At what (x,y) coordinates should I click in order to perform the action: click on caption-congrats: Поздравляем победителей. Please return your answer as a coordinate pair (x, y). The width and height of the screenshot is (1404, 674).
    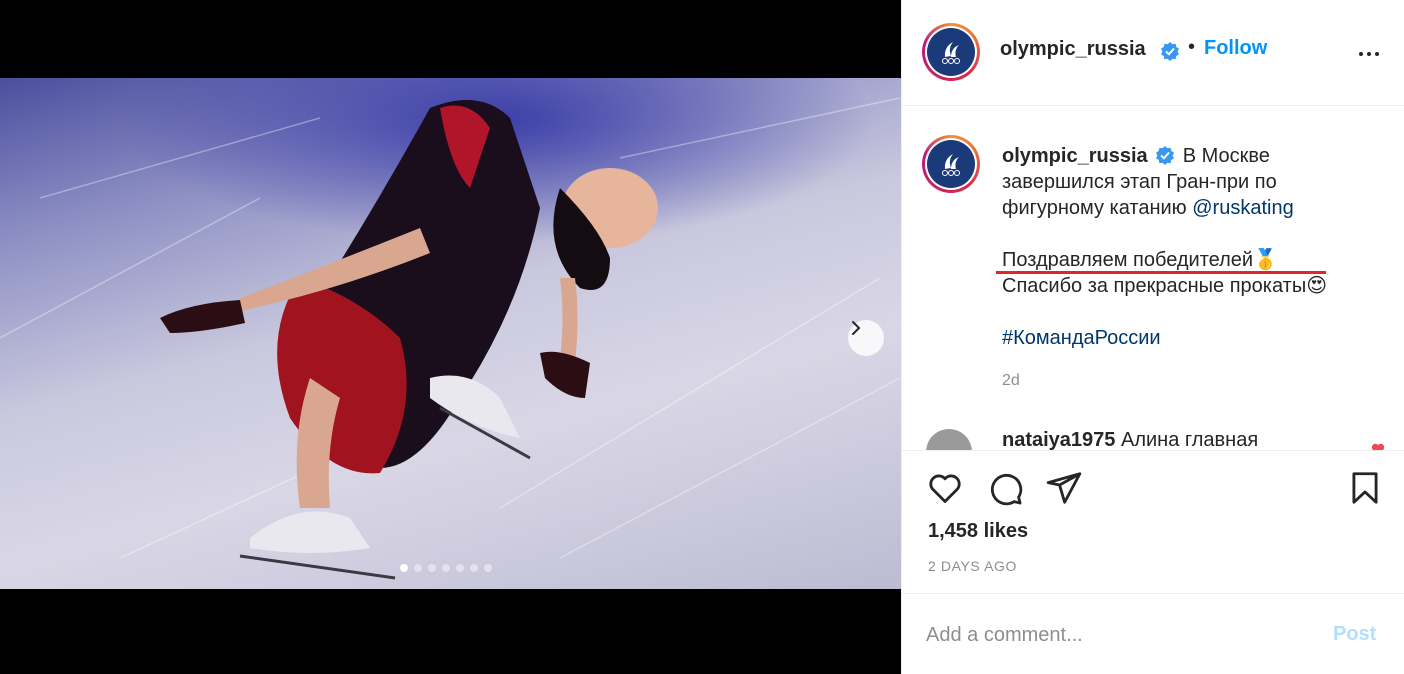
    Looking at the image, I should click on (1128, 260).